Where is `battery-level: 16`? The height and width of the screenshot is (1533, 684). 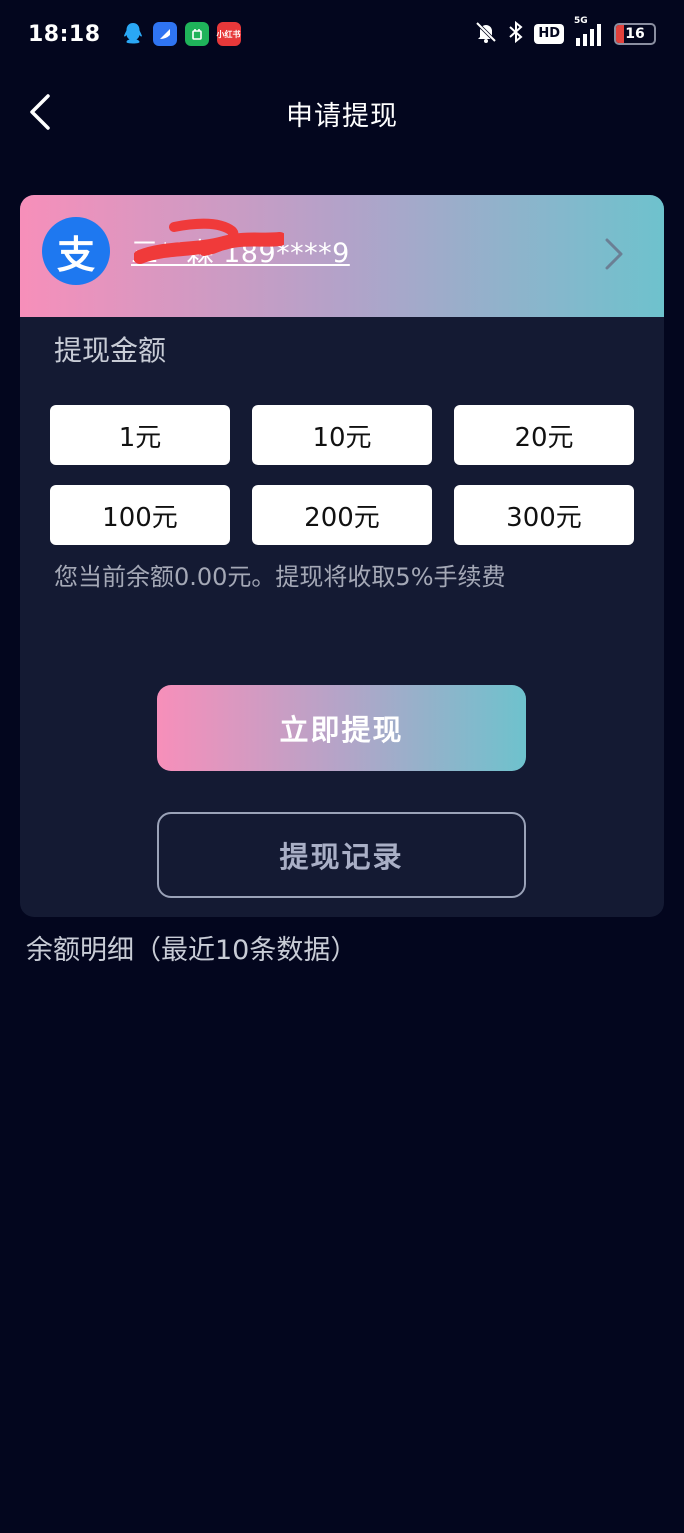
battery-level: 16 is located at coordinates (635, 34).